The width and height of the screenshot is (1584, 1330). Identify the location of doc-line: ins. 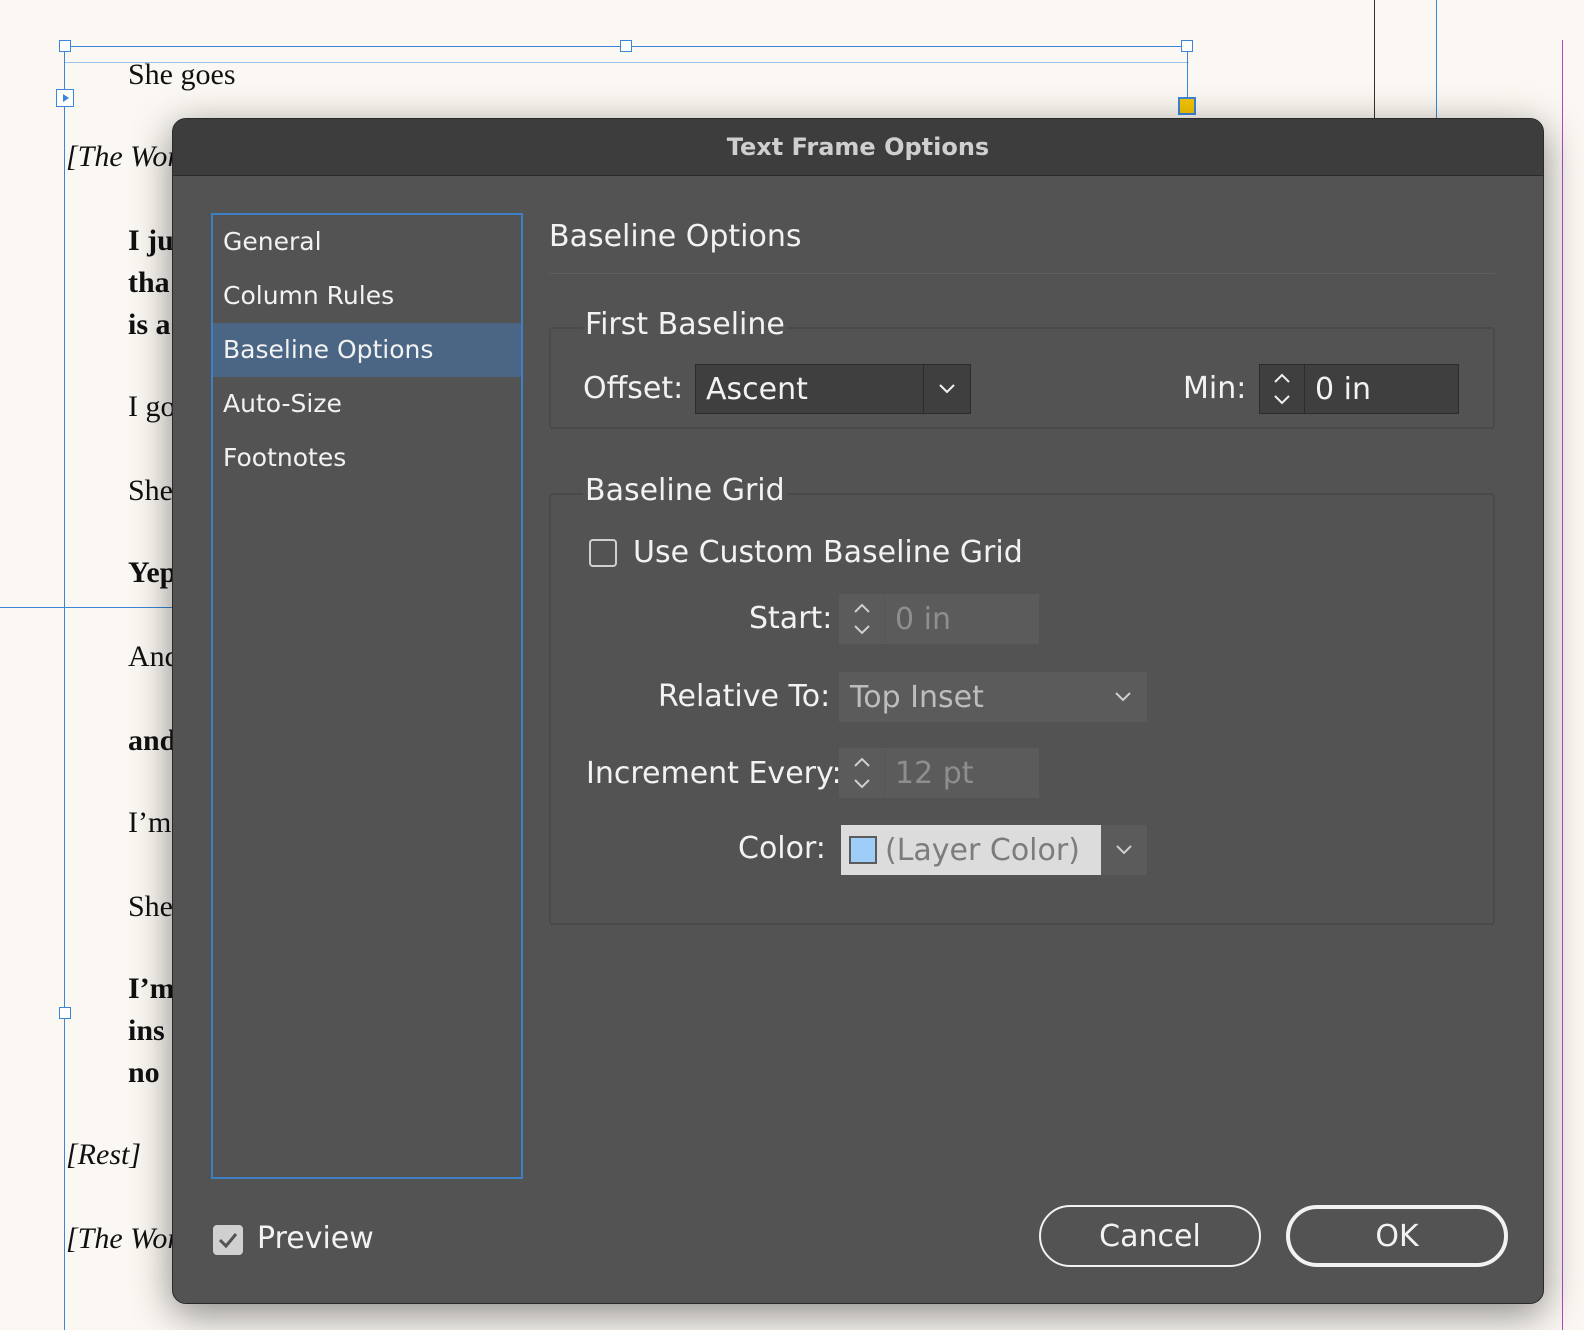
(146, 1030).